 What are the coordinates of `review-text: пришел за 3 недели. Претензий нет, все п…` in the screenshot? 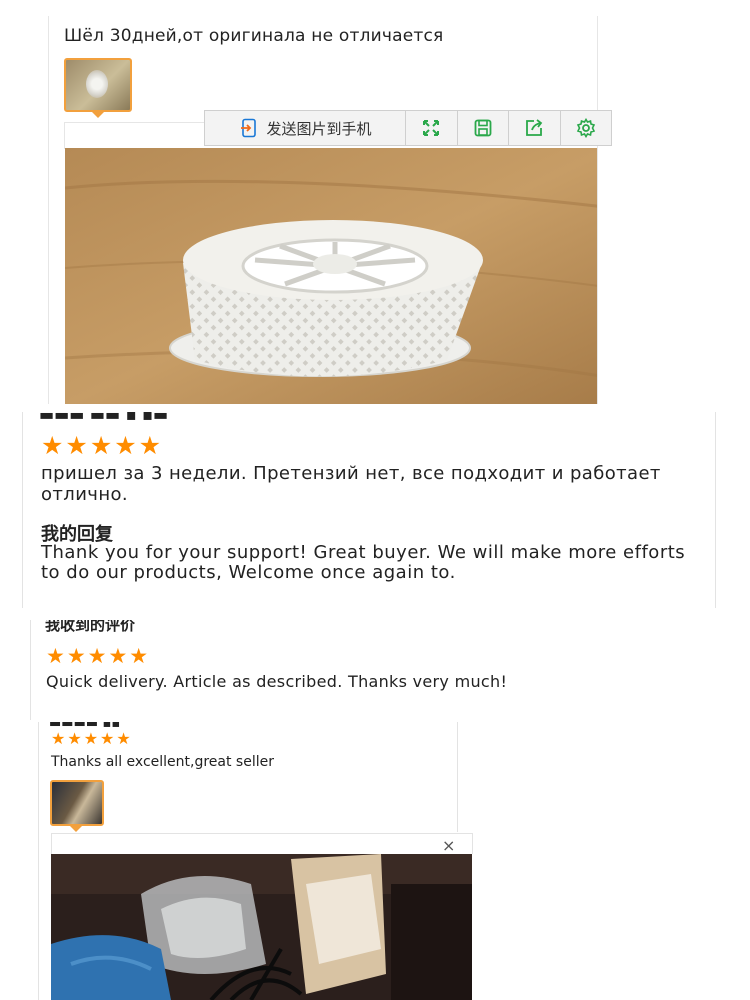 It's located at (351, 484).